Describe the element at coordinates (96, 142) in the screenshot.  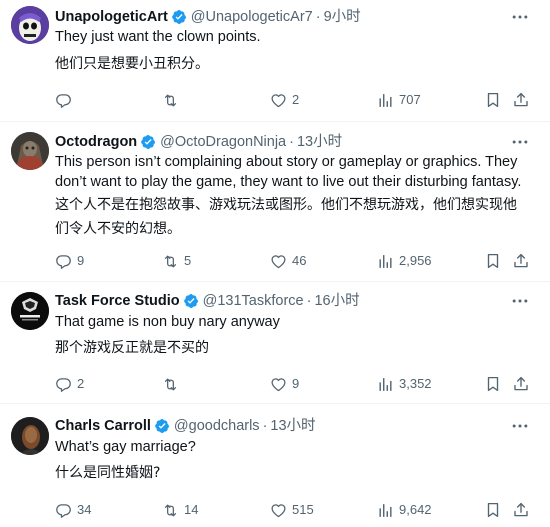
I see `display-name: Octodragon` at that location.